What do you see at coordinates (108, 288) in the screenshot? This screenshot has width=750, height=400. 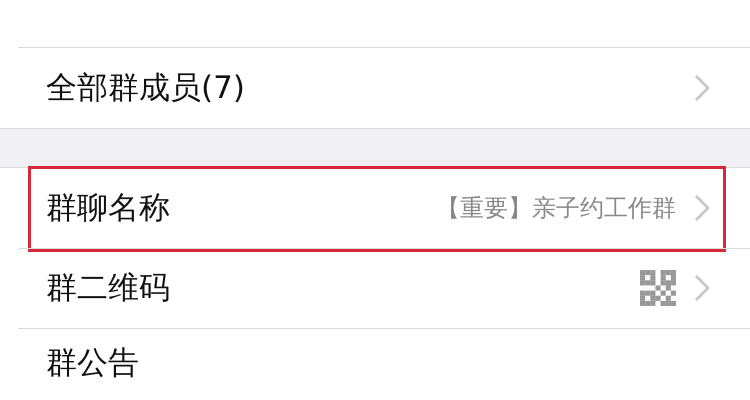 I see `row-label: 群二维码` at bounding box center [108, 288].